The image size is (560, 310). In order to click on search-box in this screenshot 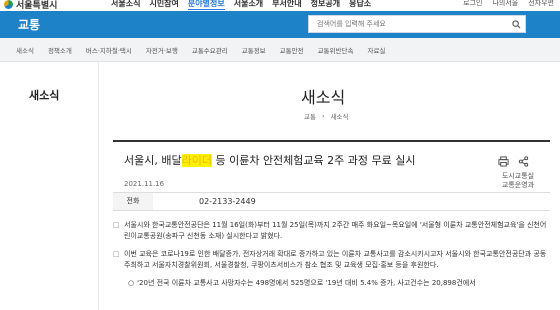, I will do `click(417, 24)`.